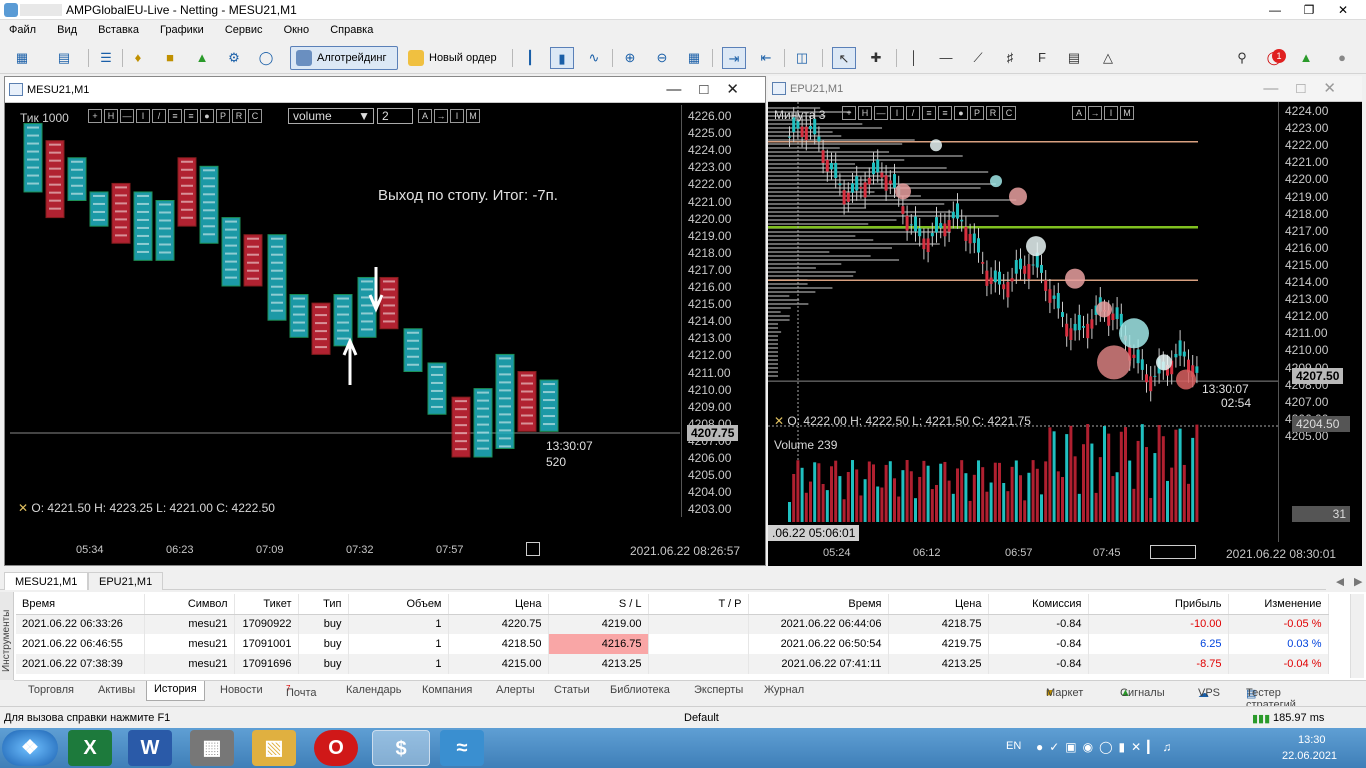 This screenshot has width=1366, height=768. What do you see at coordinates (844, 58) in the screenshot?
I see `cursor-icon: ↖` at bounding box center [844, 58].